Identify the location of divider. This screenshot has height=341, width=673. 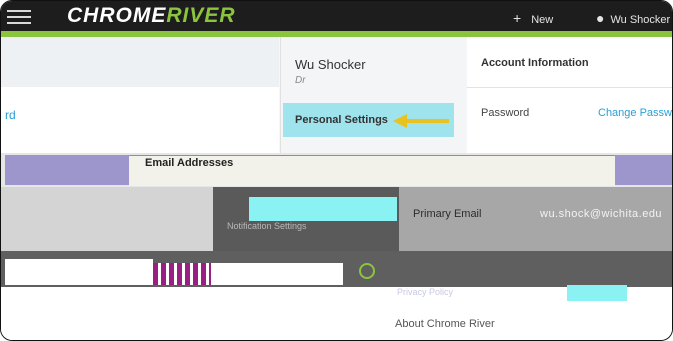
(569, 87).